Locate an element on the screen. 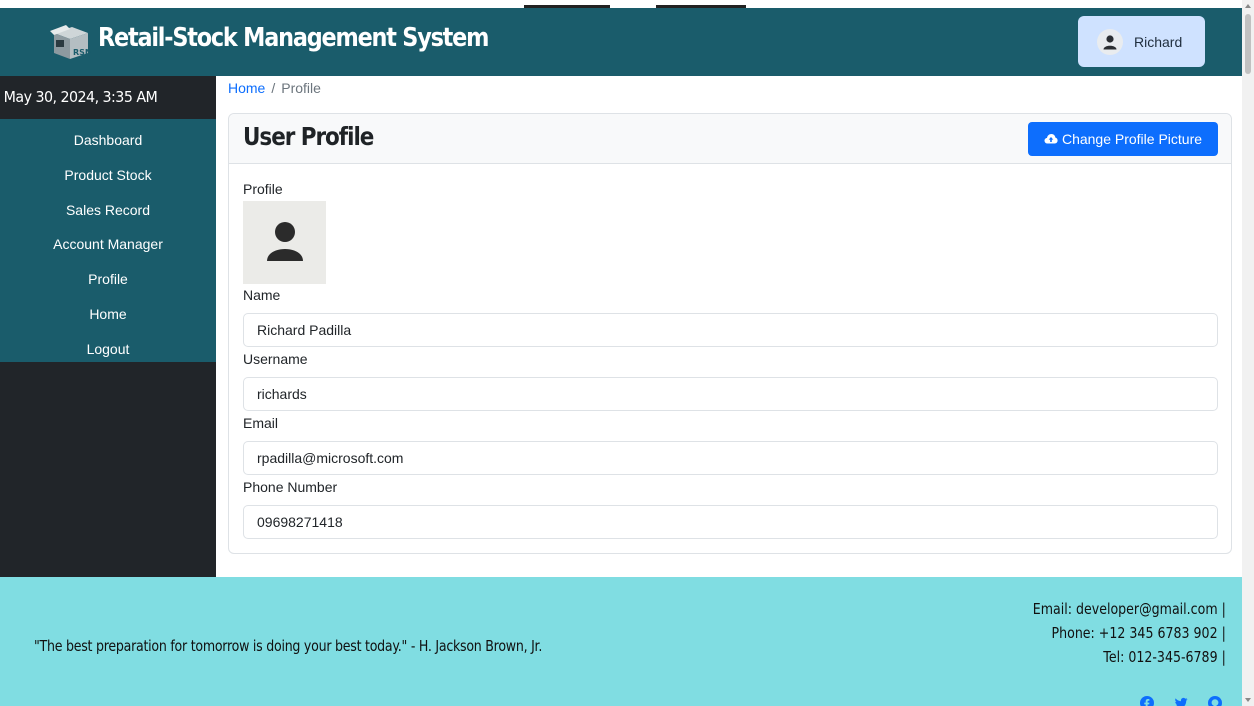 This screenshot has height=706, width=1254. sidebar-item-logout: Logout is located at coordinates (108, 351).